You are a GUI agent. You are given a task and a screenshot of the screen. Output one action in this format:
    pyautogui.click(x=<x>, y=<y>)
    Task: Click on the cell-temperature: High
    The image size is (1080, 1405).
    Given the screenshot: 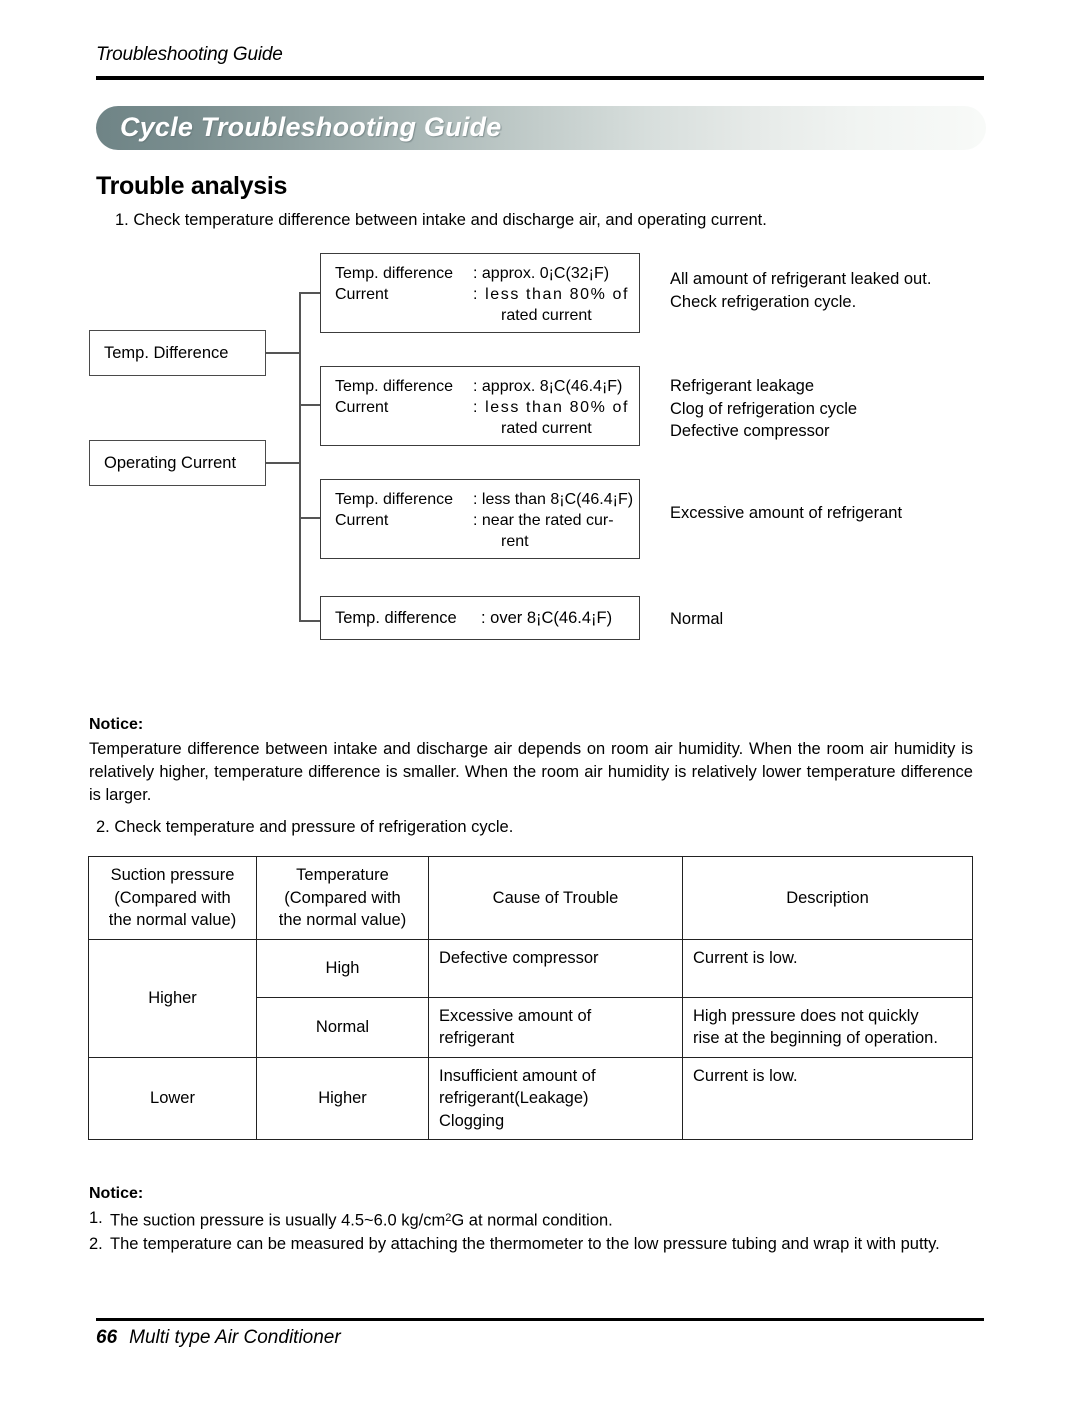 What is the action you would take?
    pyautogui.click(x=342, y=968)
    